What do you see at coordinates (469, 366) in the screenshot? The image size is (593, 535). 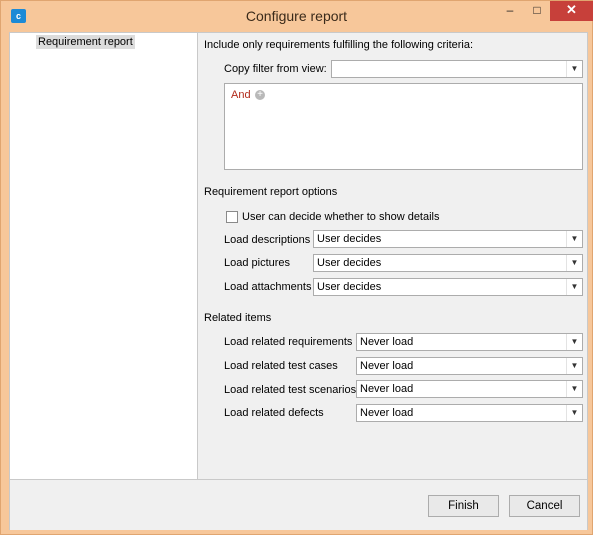 I see `load-related-test-cases-dropdown: Never load ▼` at bounding box center [469, 366].